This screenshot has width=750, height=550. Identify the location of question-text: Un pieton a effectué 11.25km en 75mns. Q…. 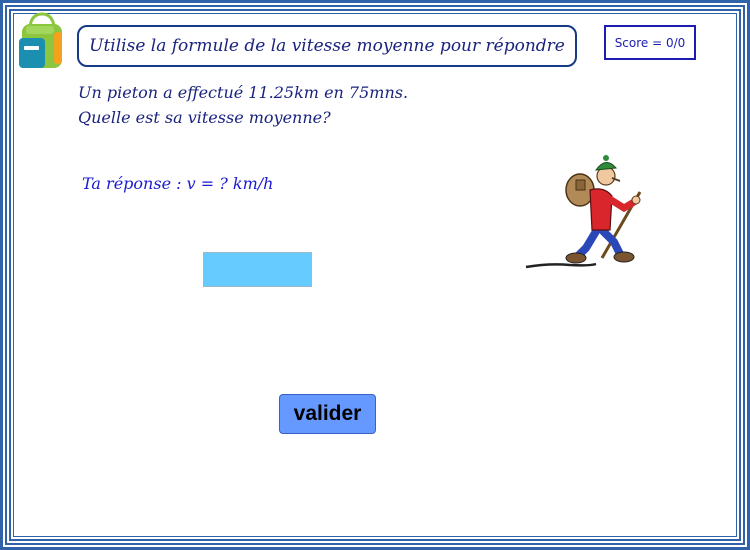
(243, 105).